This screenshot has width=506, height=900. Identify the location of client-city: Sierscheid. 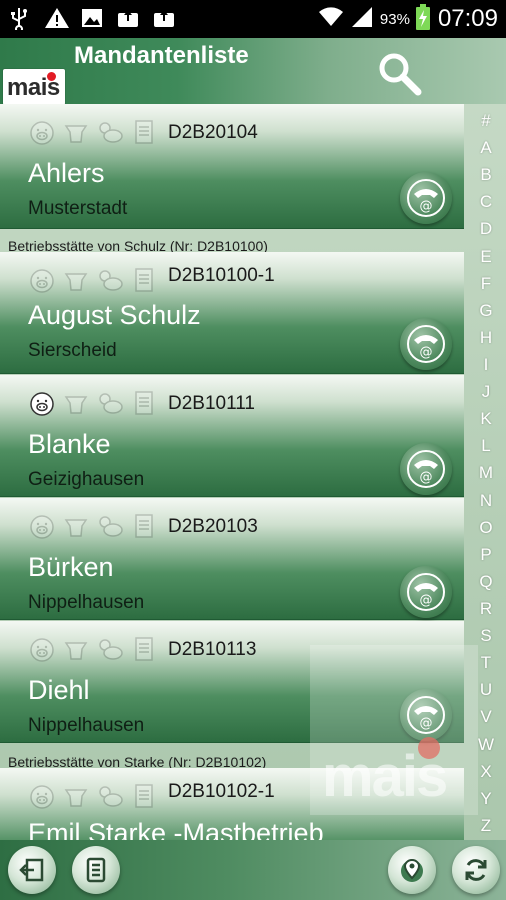
(72, 350).